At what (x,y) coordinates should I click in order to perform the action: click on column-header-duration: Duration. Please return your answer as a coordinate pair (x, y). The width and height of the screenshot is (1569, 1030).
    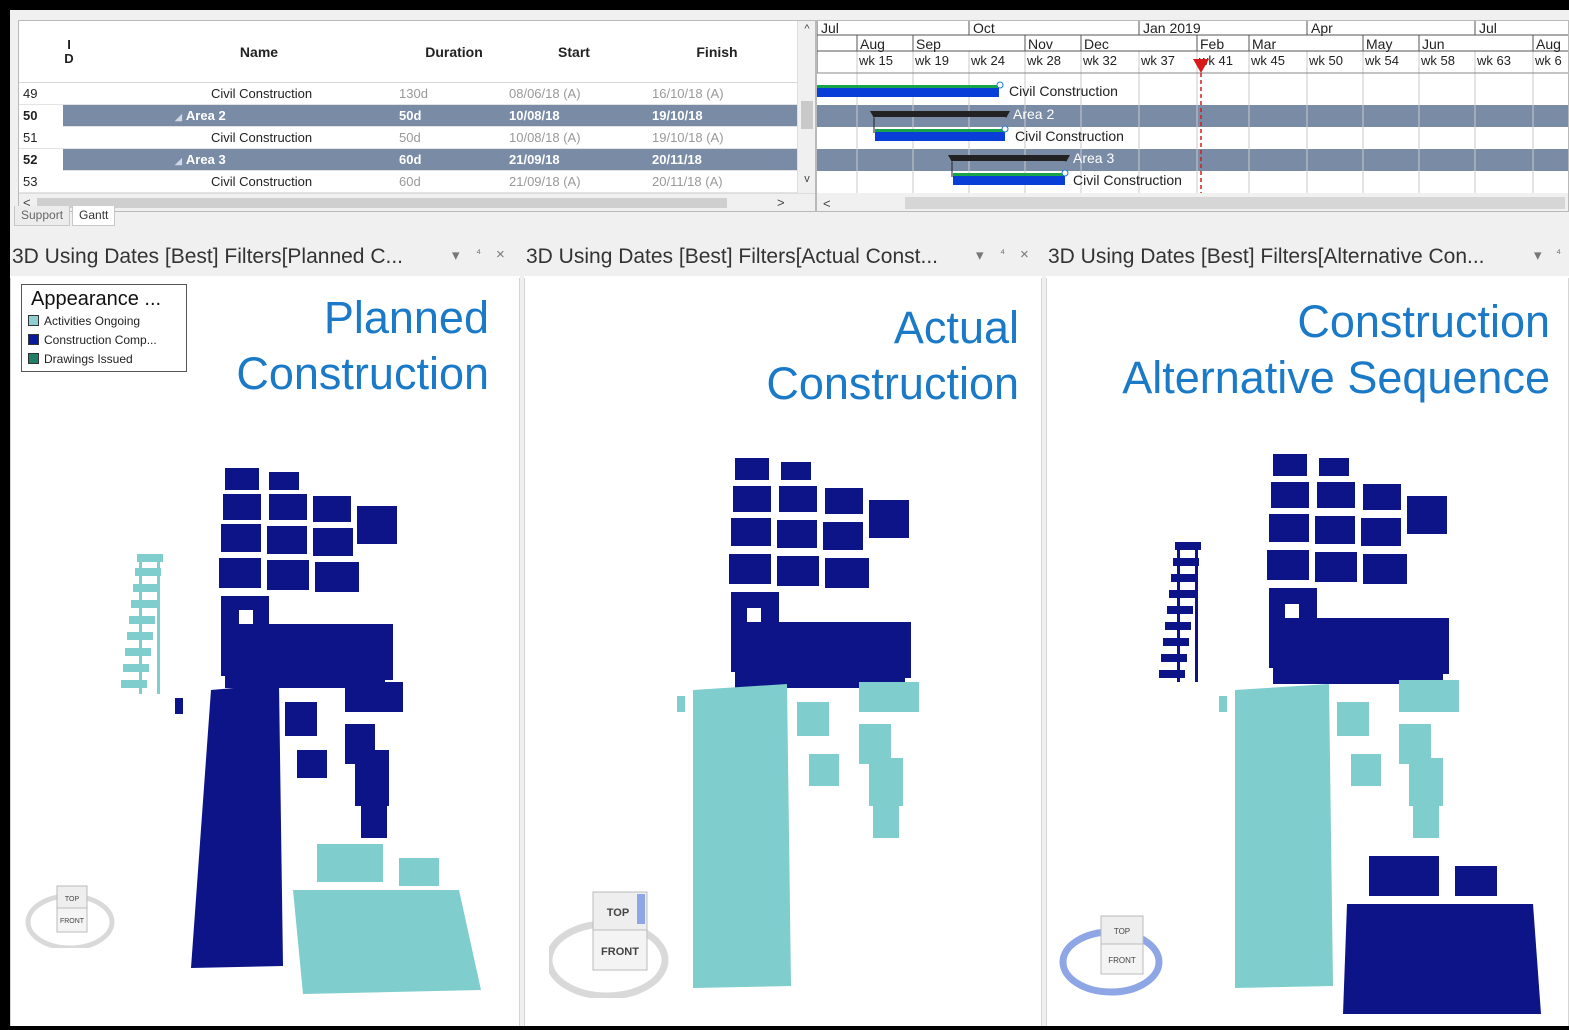
    Looking at the image, I should click on (454, 52).